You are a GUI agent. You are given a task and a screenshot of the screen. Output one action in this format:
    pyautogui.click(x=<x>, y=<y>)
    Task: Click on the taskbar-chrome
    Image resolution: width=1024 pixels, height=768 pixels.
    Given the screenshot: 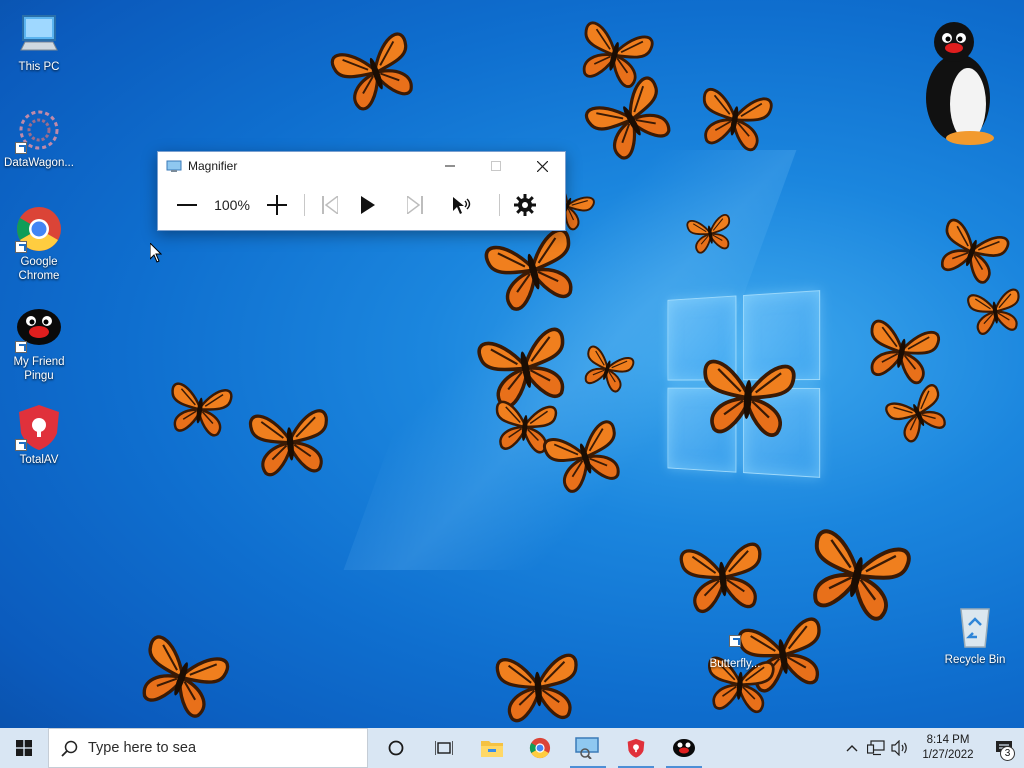 What is the action you would take?
    pyautogui.click(x=540, y=748)
    